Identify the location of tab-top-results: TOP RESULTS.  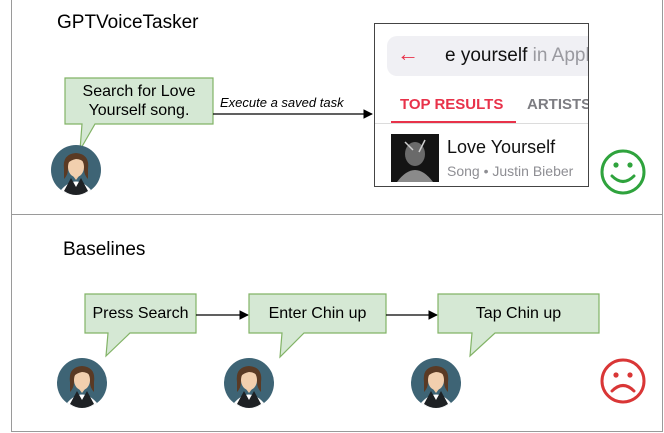
(451, 104).